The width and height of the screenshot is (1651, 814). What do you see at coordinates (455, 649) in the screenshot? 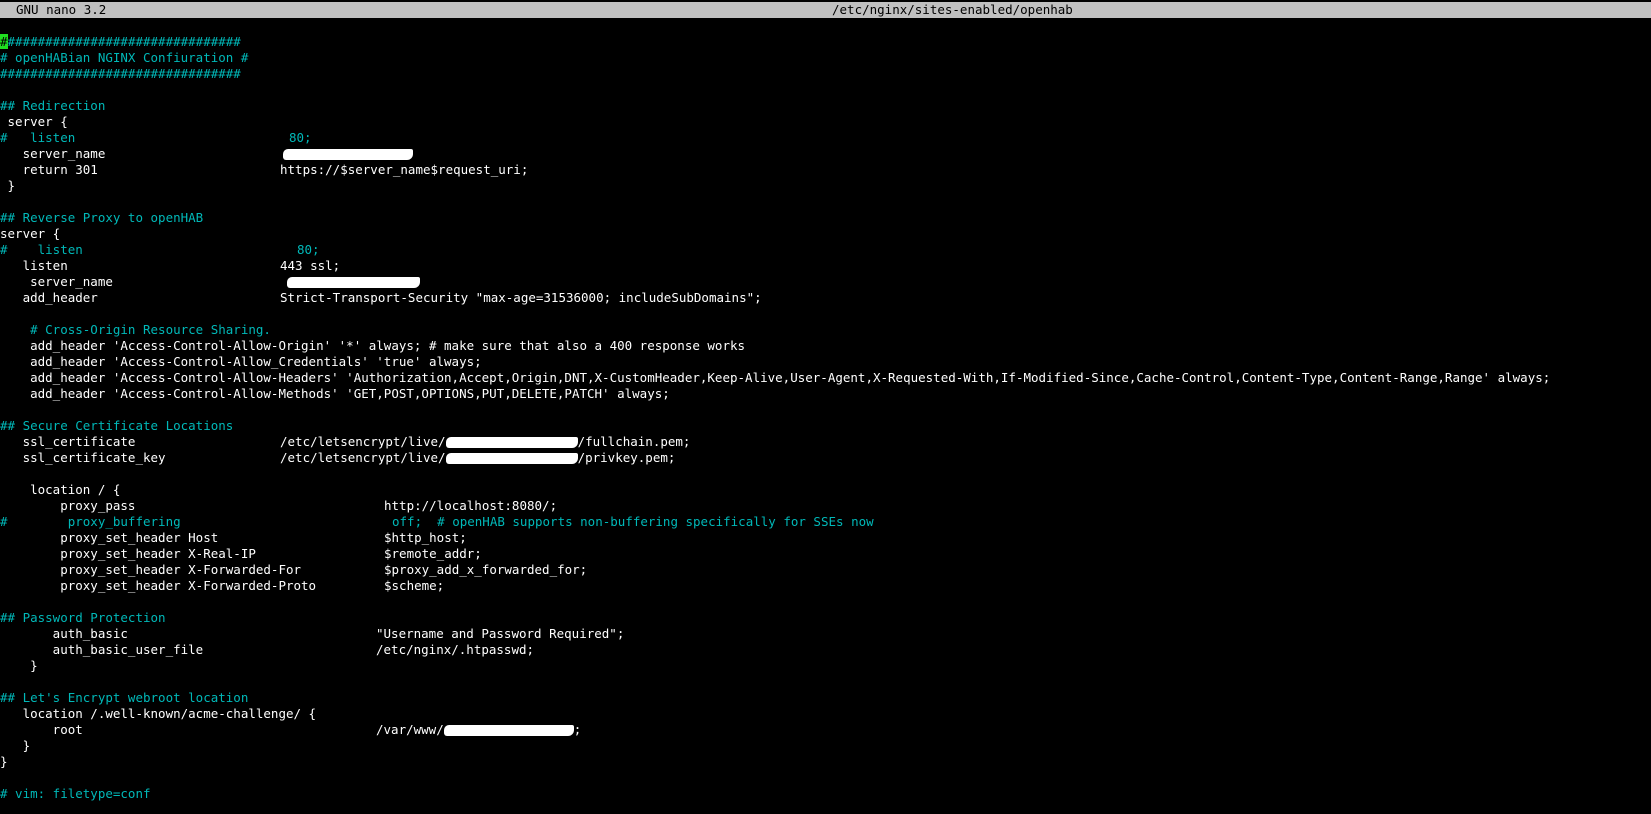
I see `value-text: /etc/nginx/.htpasswd;` at bounding box center [455, 649].